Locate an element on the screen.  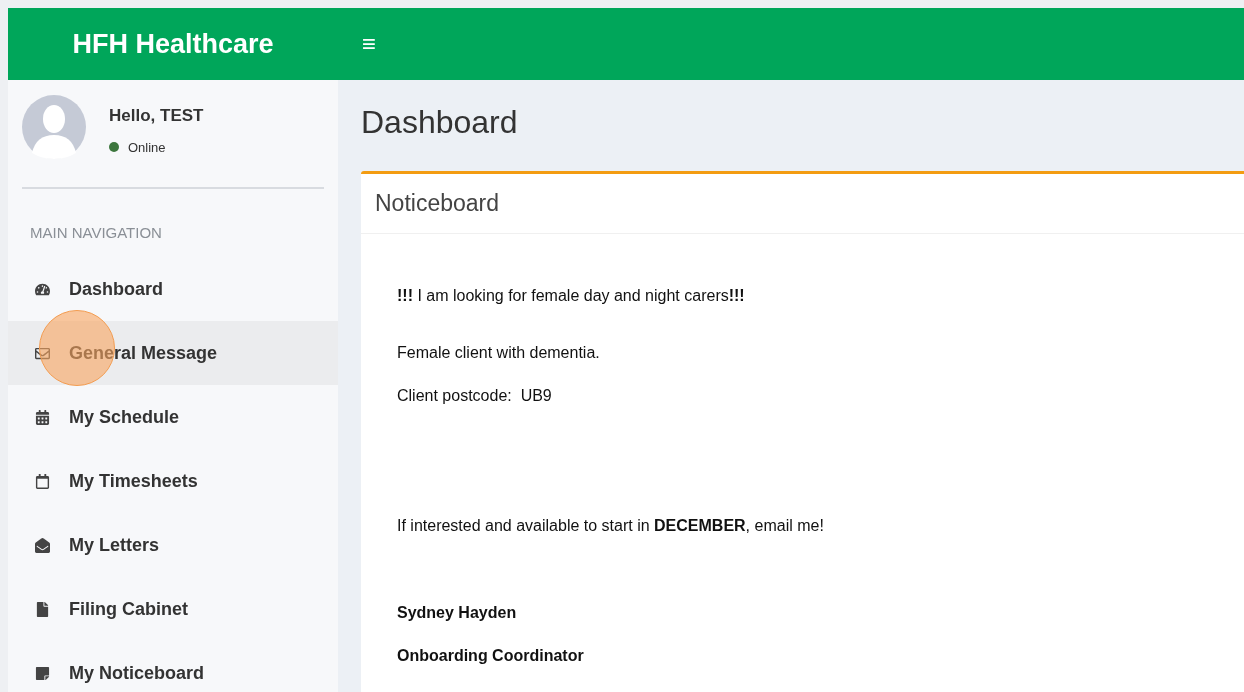
message-text: !!! I am looking for female day and night carers!!! is located at coordinates (571, 296).